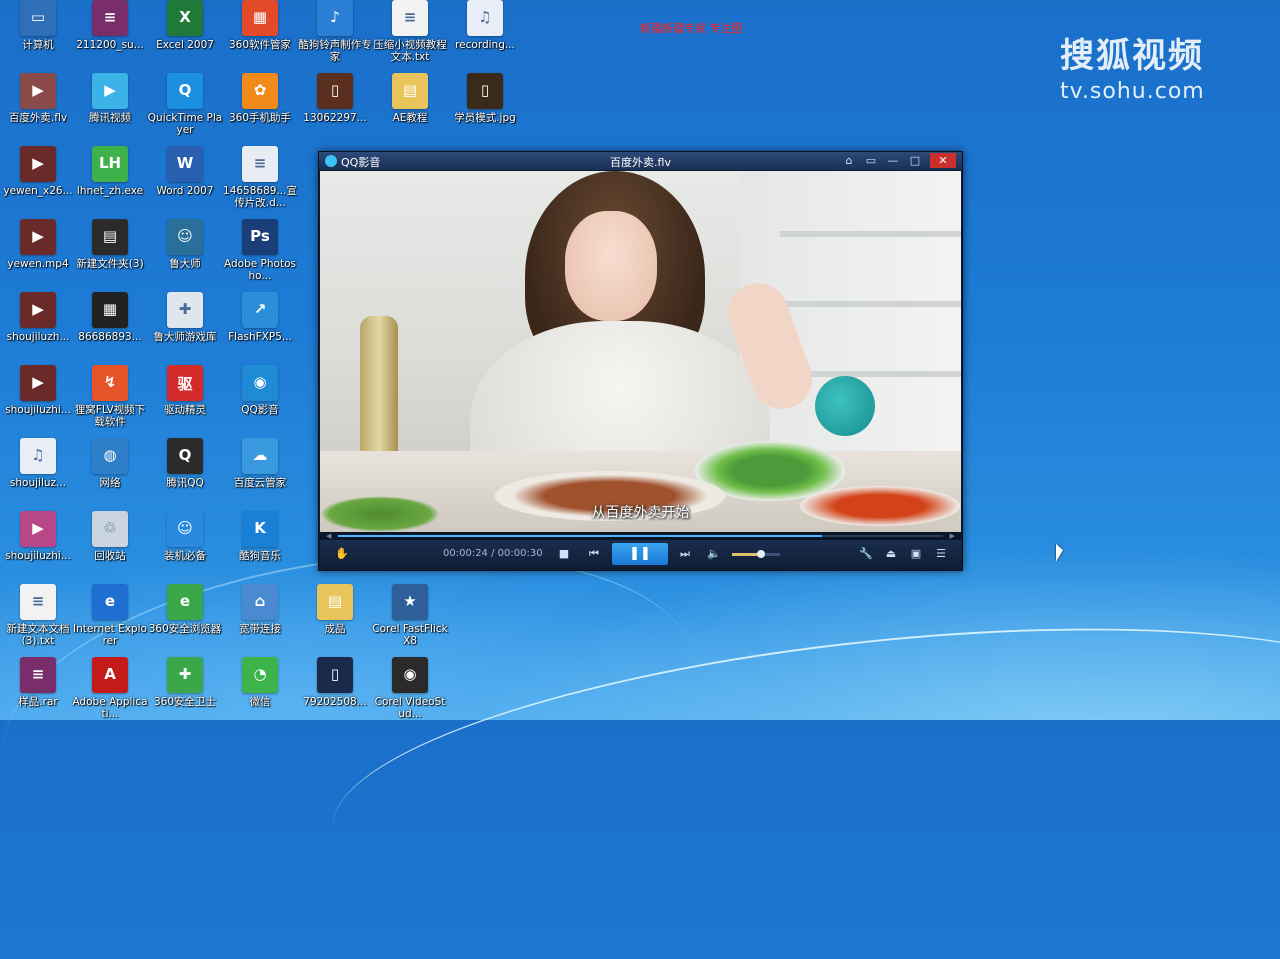 The image size is (1280, 959). I want to click on desktop-icon: ♲ 回收站, so click(110, 536).